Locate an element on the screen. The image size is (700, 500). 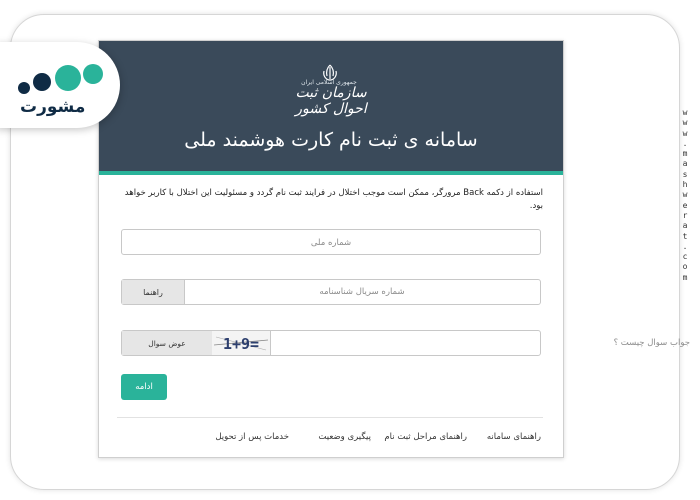
logo-dots-icon is located at coordinates (60, 79).